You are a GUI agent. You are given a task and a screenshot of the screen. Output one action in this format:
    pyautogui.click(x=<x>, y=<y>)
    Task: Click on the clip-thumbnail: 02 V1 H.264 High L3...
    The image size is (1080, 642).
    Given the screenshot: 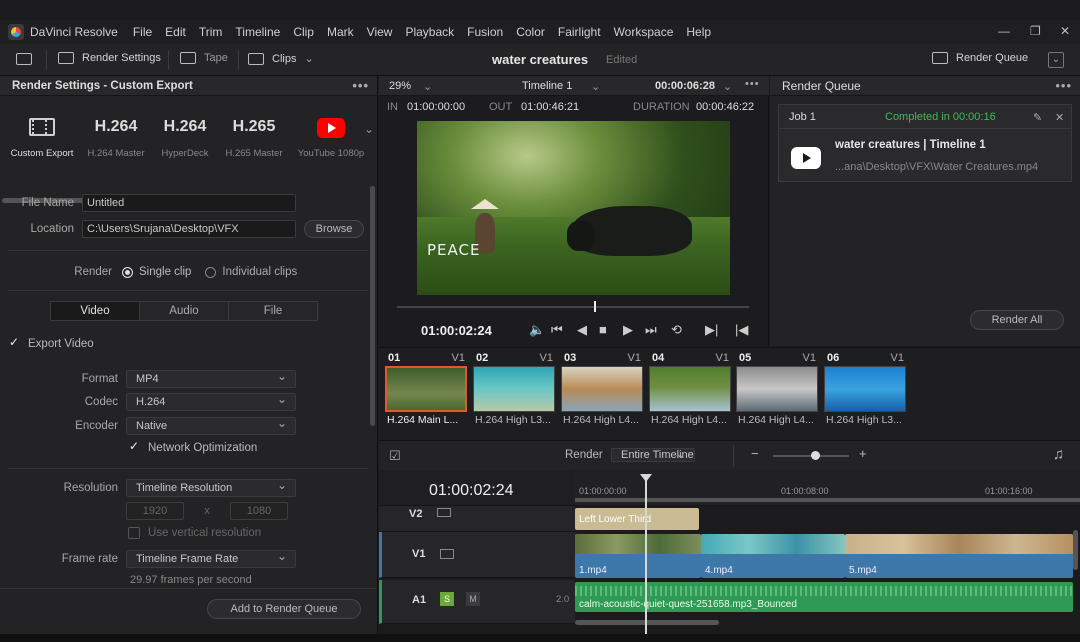 What is the action you would take?
    pyautogui.click(x=513, y=388)
    